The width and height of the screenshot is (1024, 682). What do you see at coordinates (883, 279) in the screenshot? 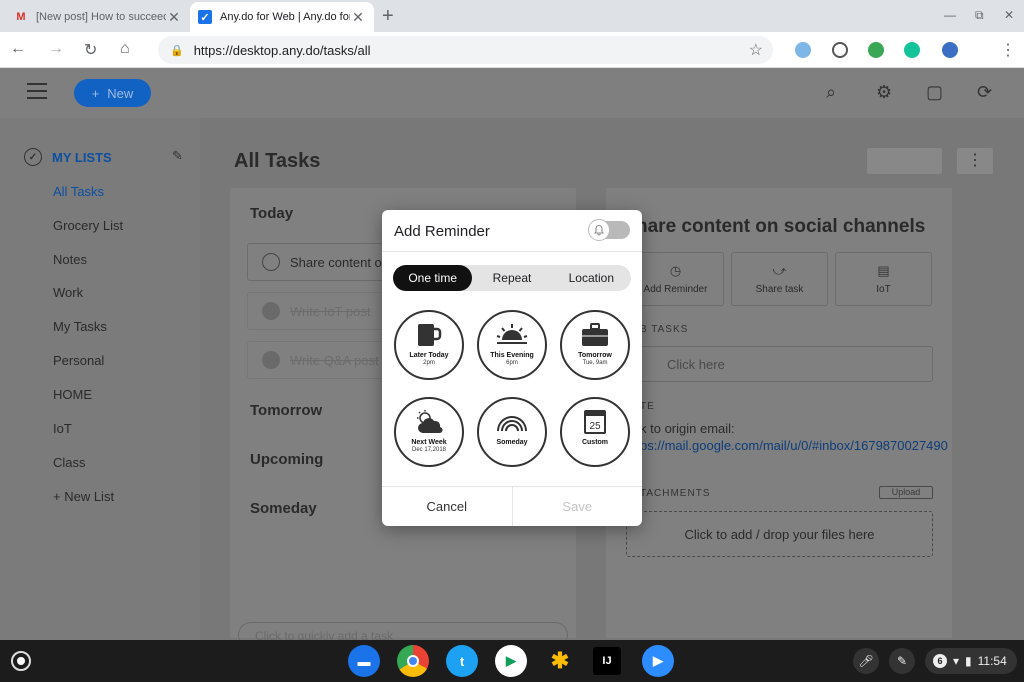
I see `list-select-button: ▤ IoT` at bounding box center [883, 279].